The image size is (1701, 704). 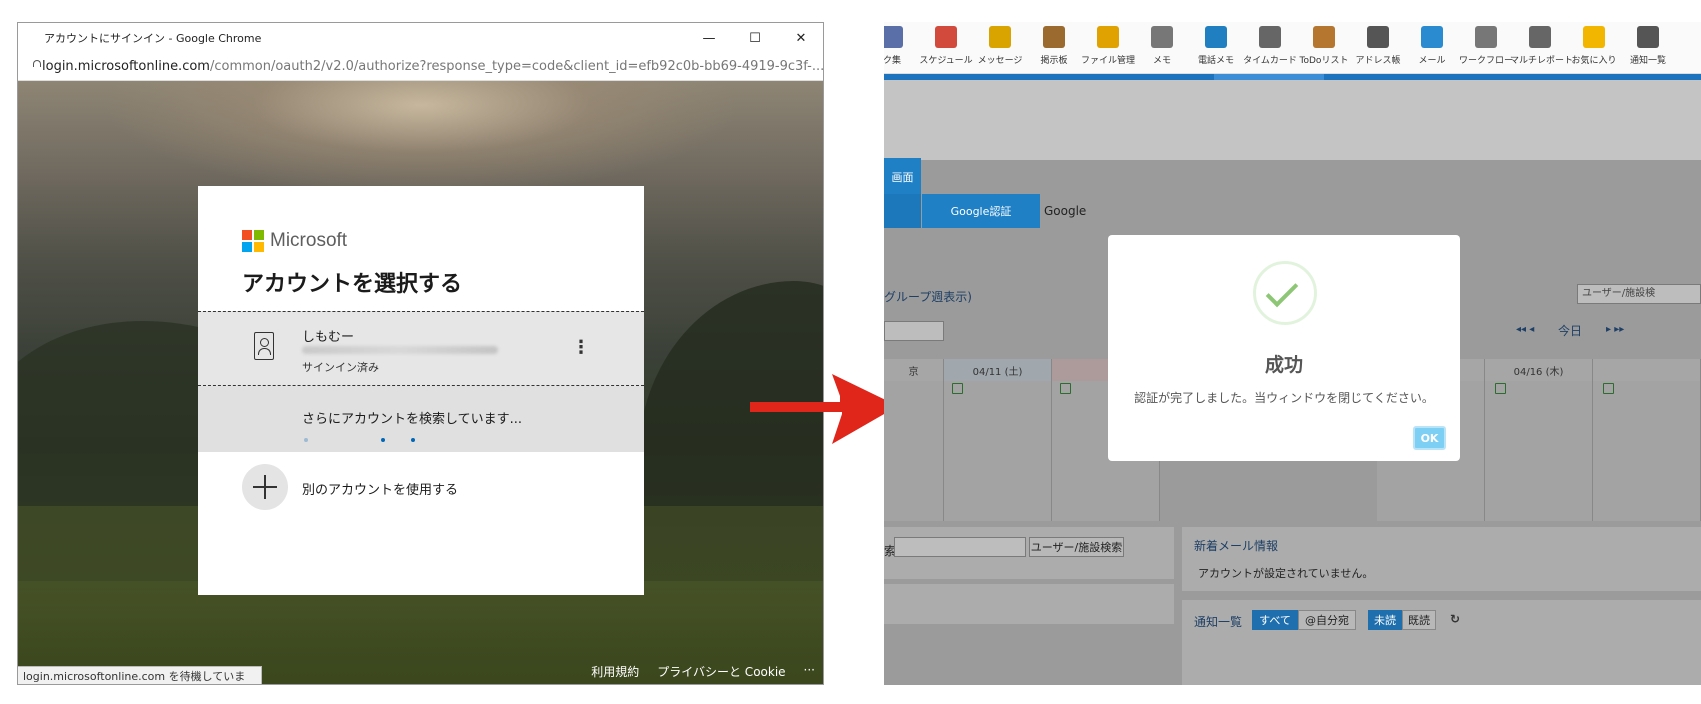 What do you see at coordinates (1275, 620) in the screenshot?
I see `filter-all: すべて` at bounding box center [1275, 620].